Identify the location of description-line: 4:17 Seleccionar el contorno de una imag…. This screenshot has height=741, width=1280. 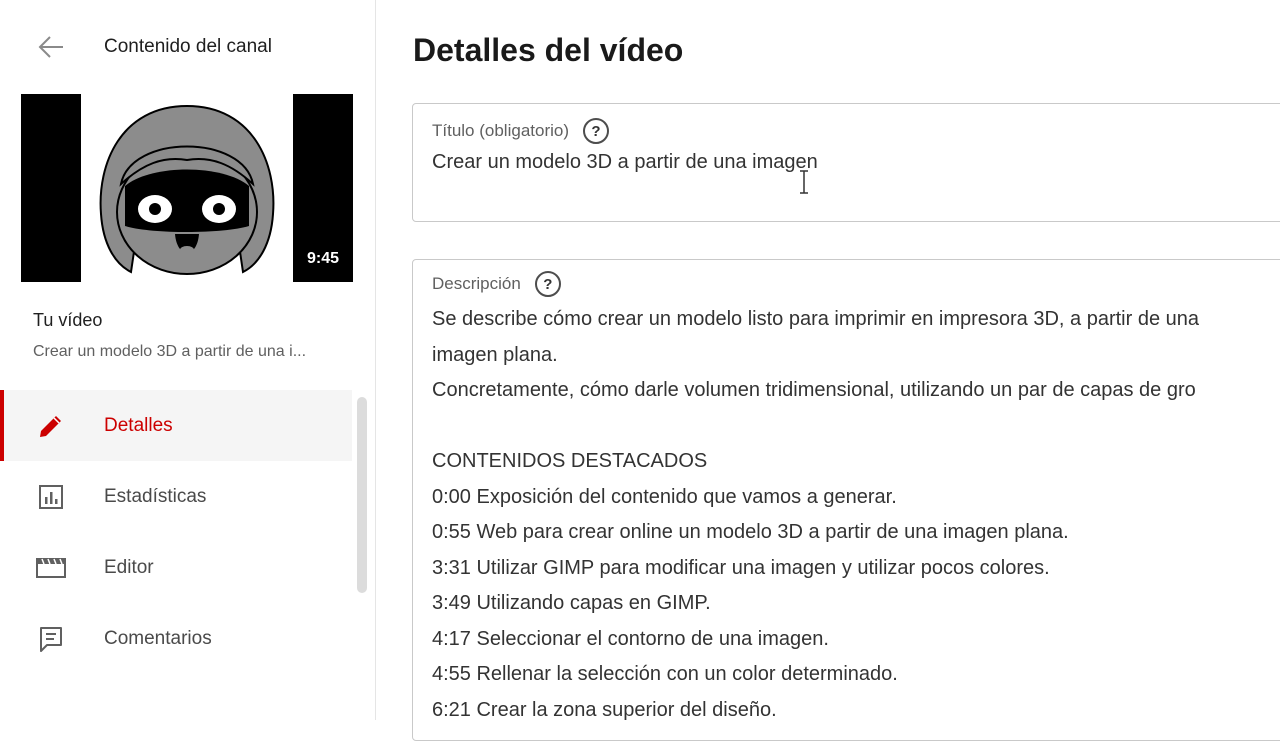
(630, 638).